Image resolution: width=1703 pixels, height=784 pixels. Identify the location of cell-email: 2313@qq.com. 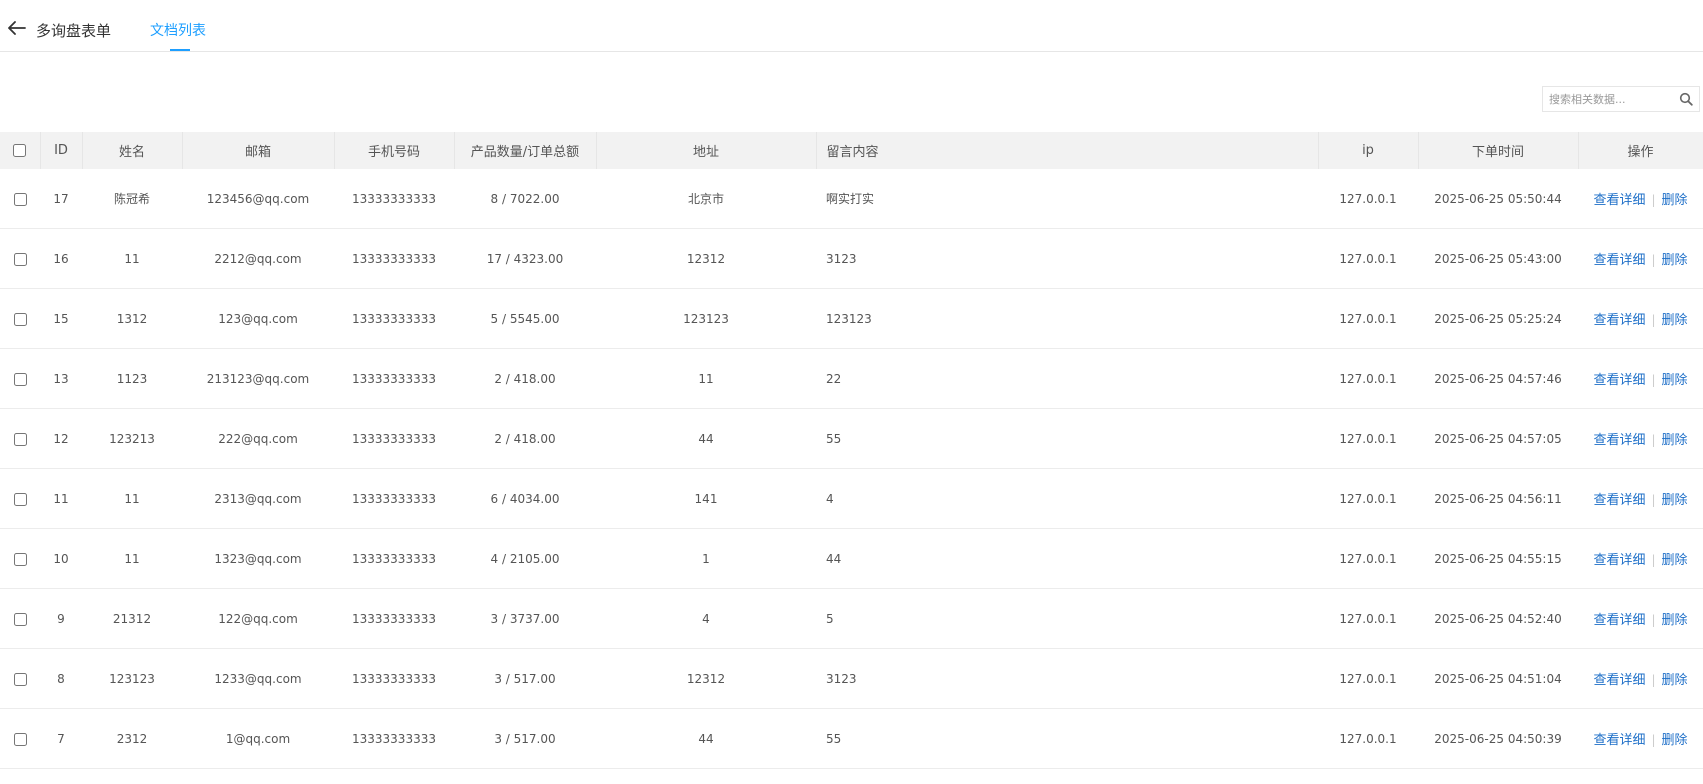
(258, 498).